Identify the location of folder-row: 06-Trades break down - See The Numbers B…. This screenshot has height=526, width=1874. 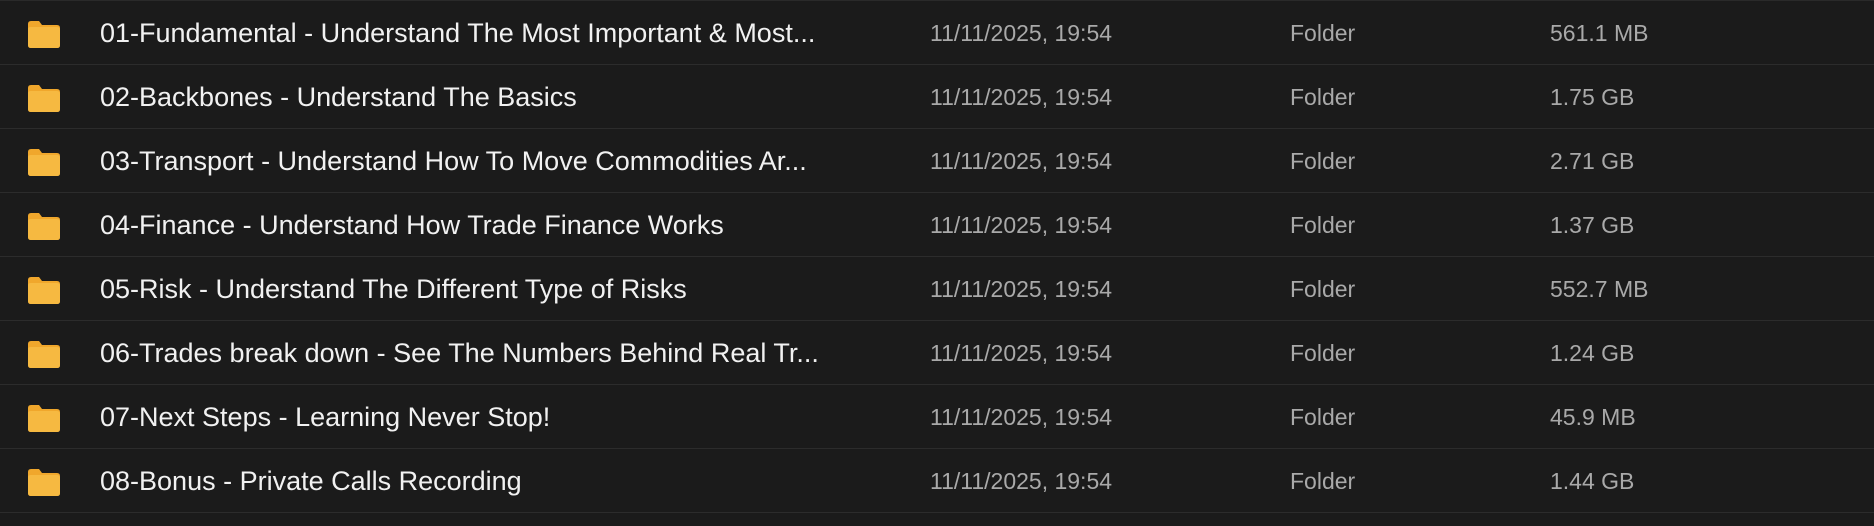
(937, 353).